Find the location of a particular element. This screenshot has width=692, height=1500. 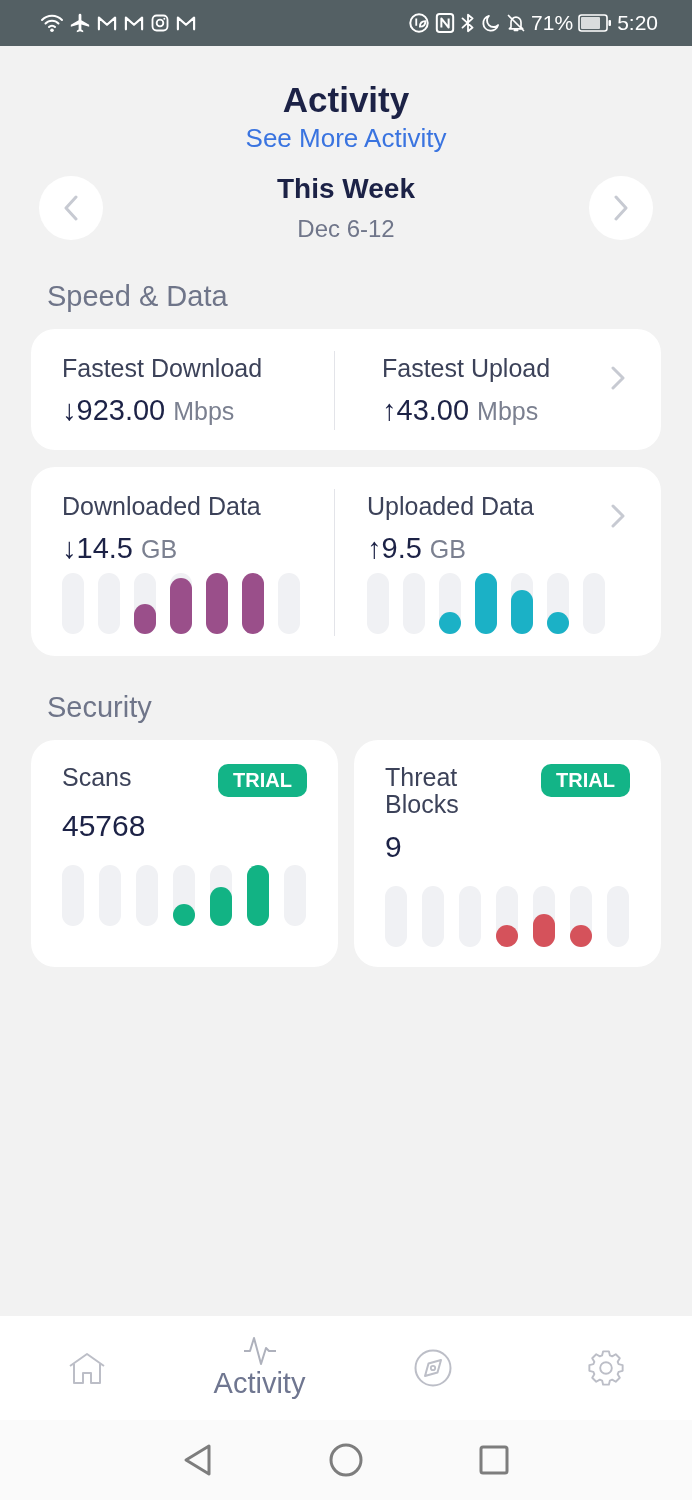

metric-label: Downloaded Data is located at coordinates (162, 506).